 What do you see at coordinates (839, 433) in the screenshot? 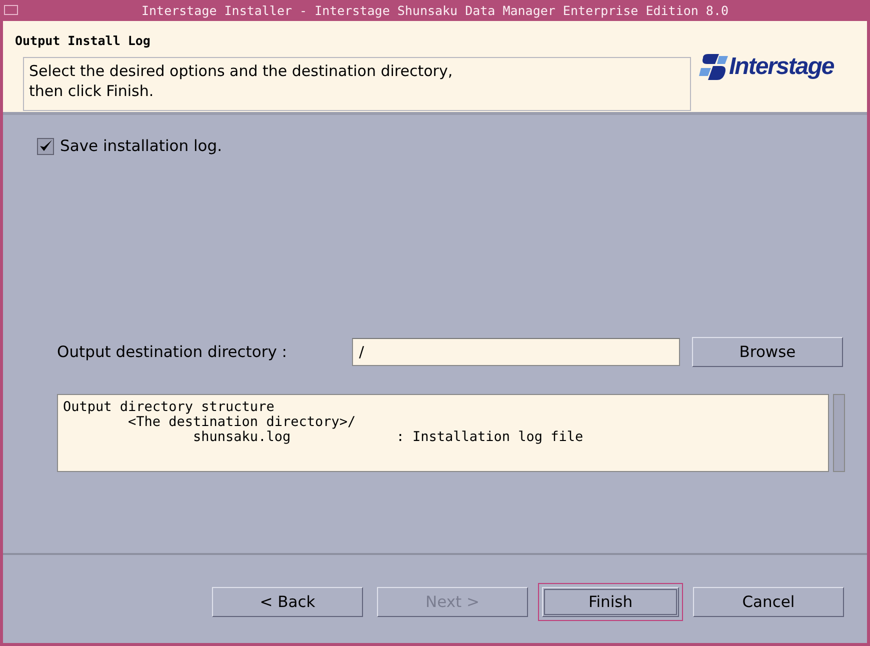
I see `scroll-bar` at bounding box center [839, 433].